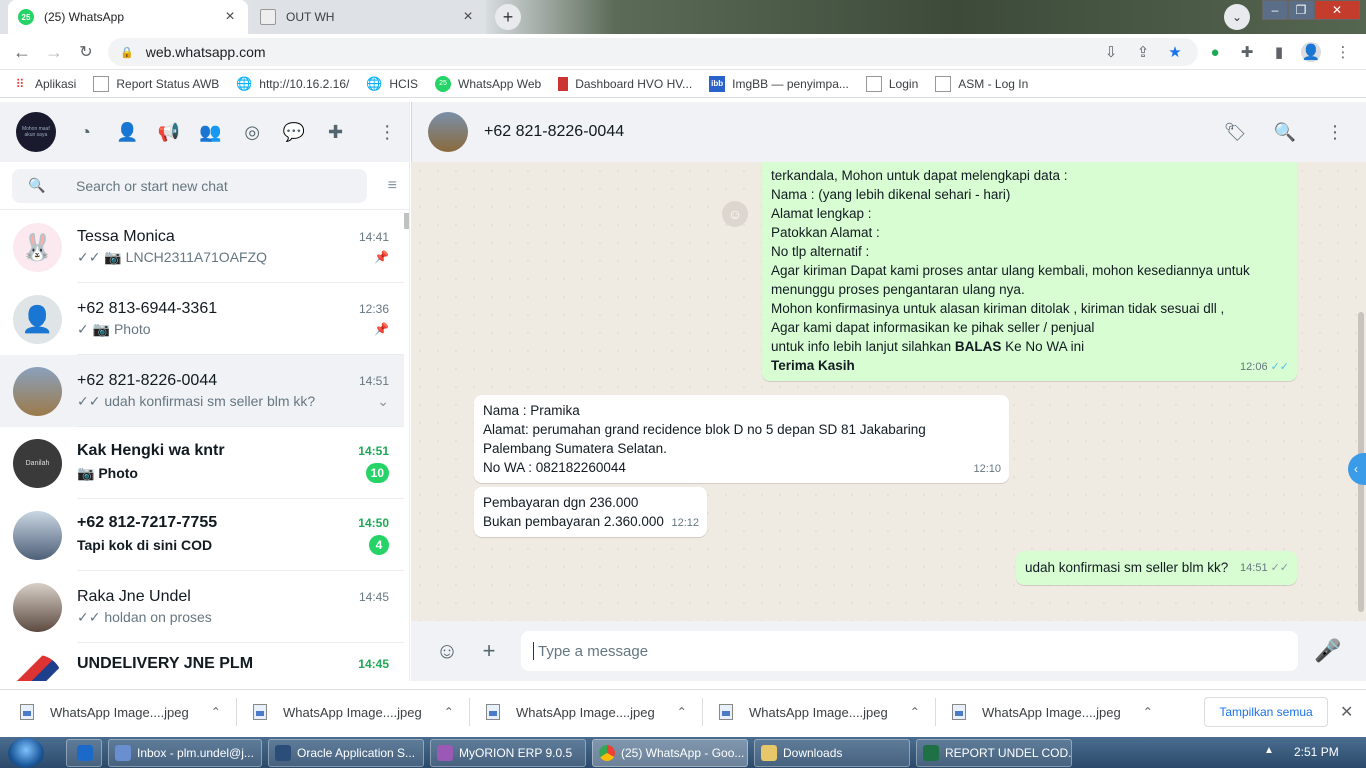 This screenshot has height=768, width=1366. What do you see at coordinates (1357, 469) in the screenshot?
I see `extension-side-tab-icon: ‹` at bounding box center [1357, 469].